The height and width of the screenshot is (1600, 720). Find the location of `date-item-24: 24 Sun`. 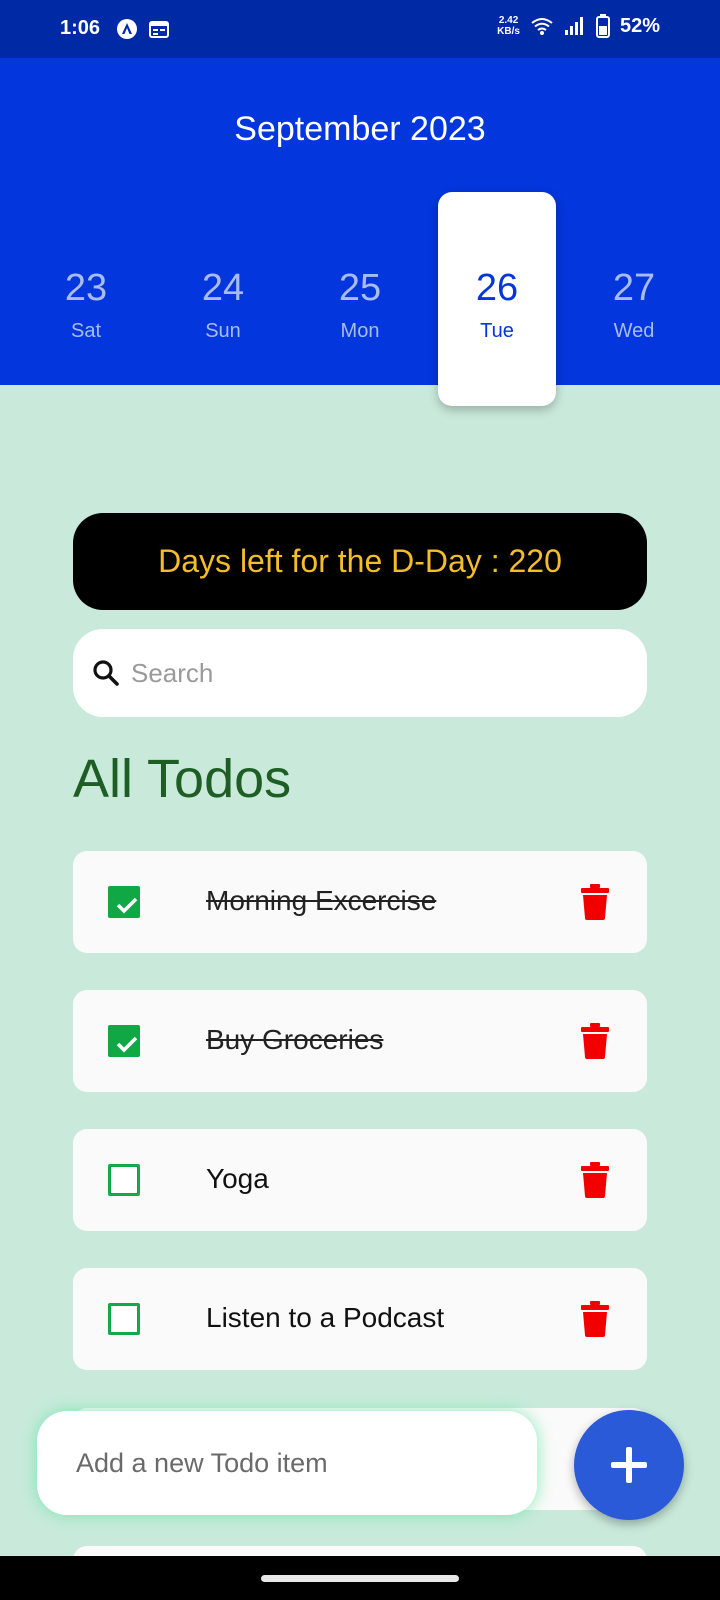

date-item-24: 24 Sun is located at coordinates (223, 305).